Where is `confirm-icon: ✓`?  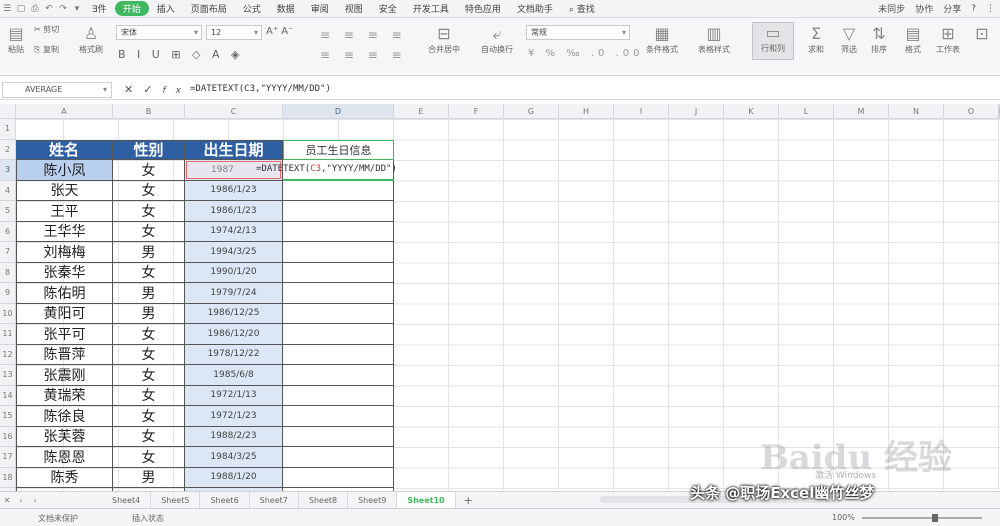
confirm-icon: ✓ is located at coordinates (152, 89).